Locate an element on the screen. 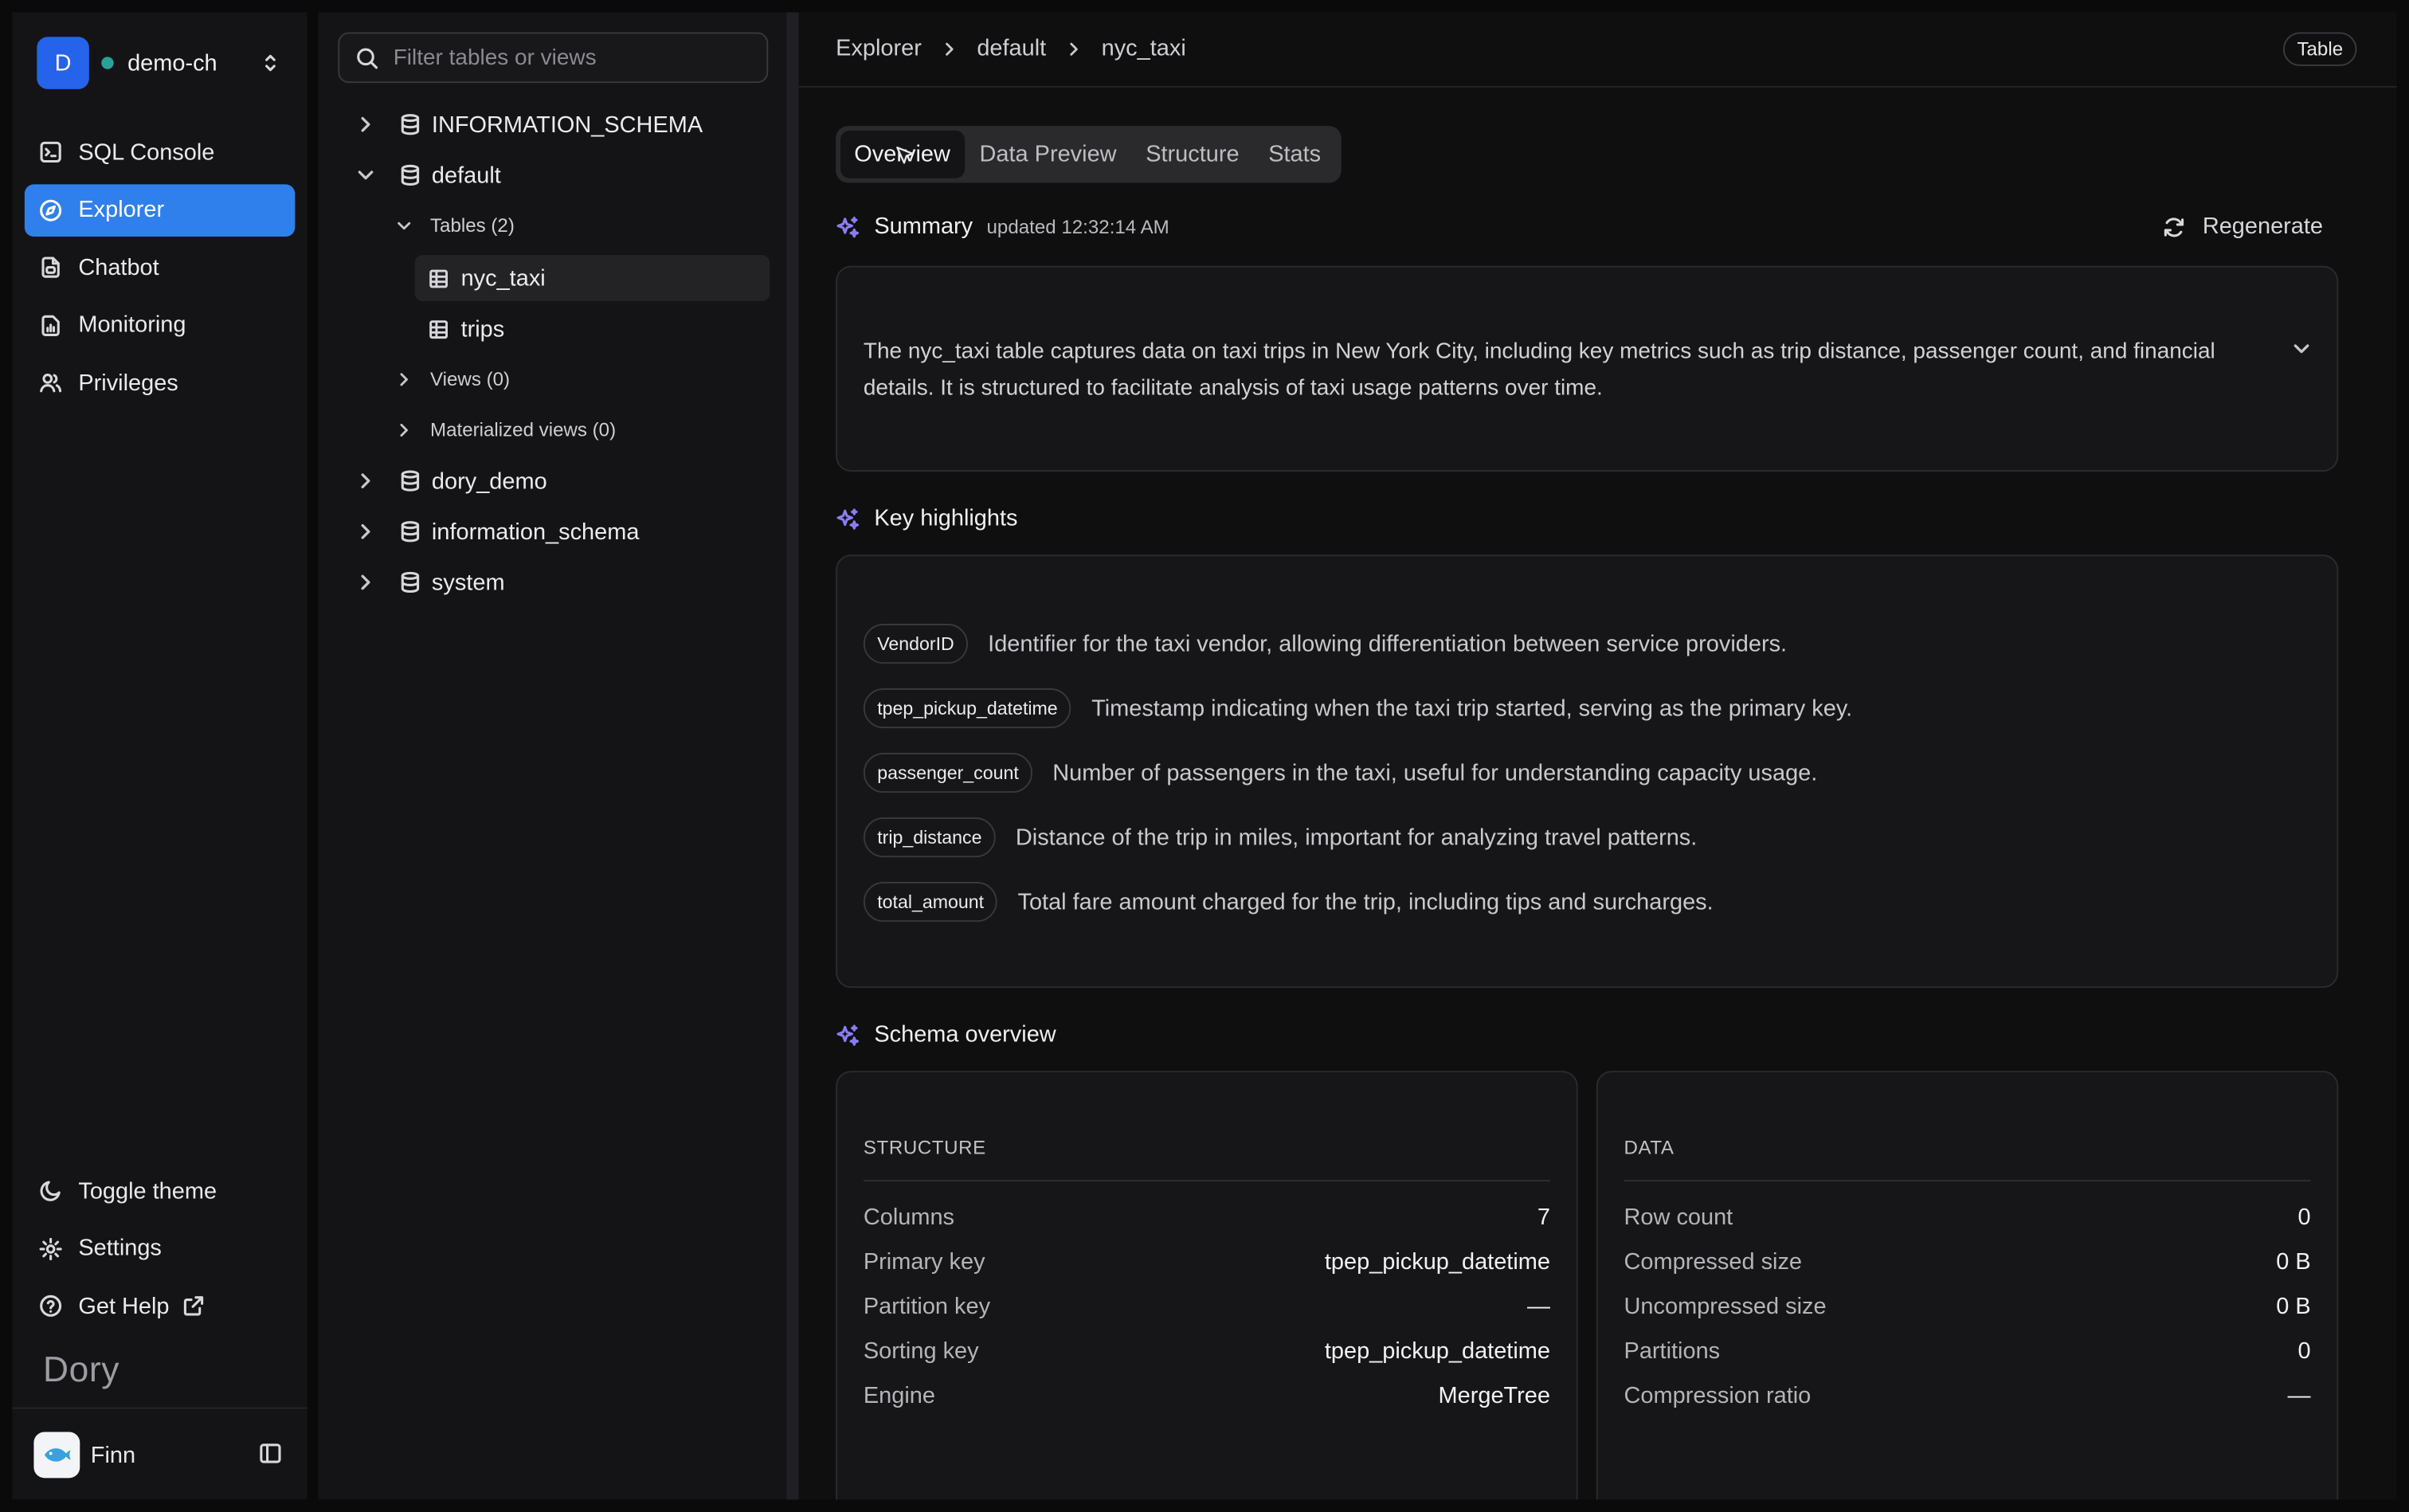  tree-label: Tables (2) is located at coordinates (472, 226).